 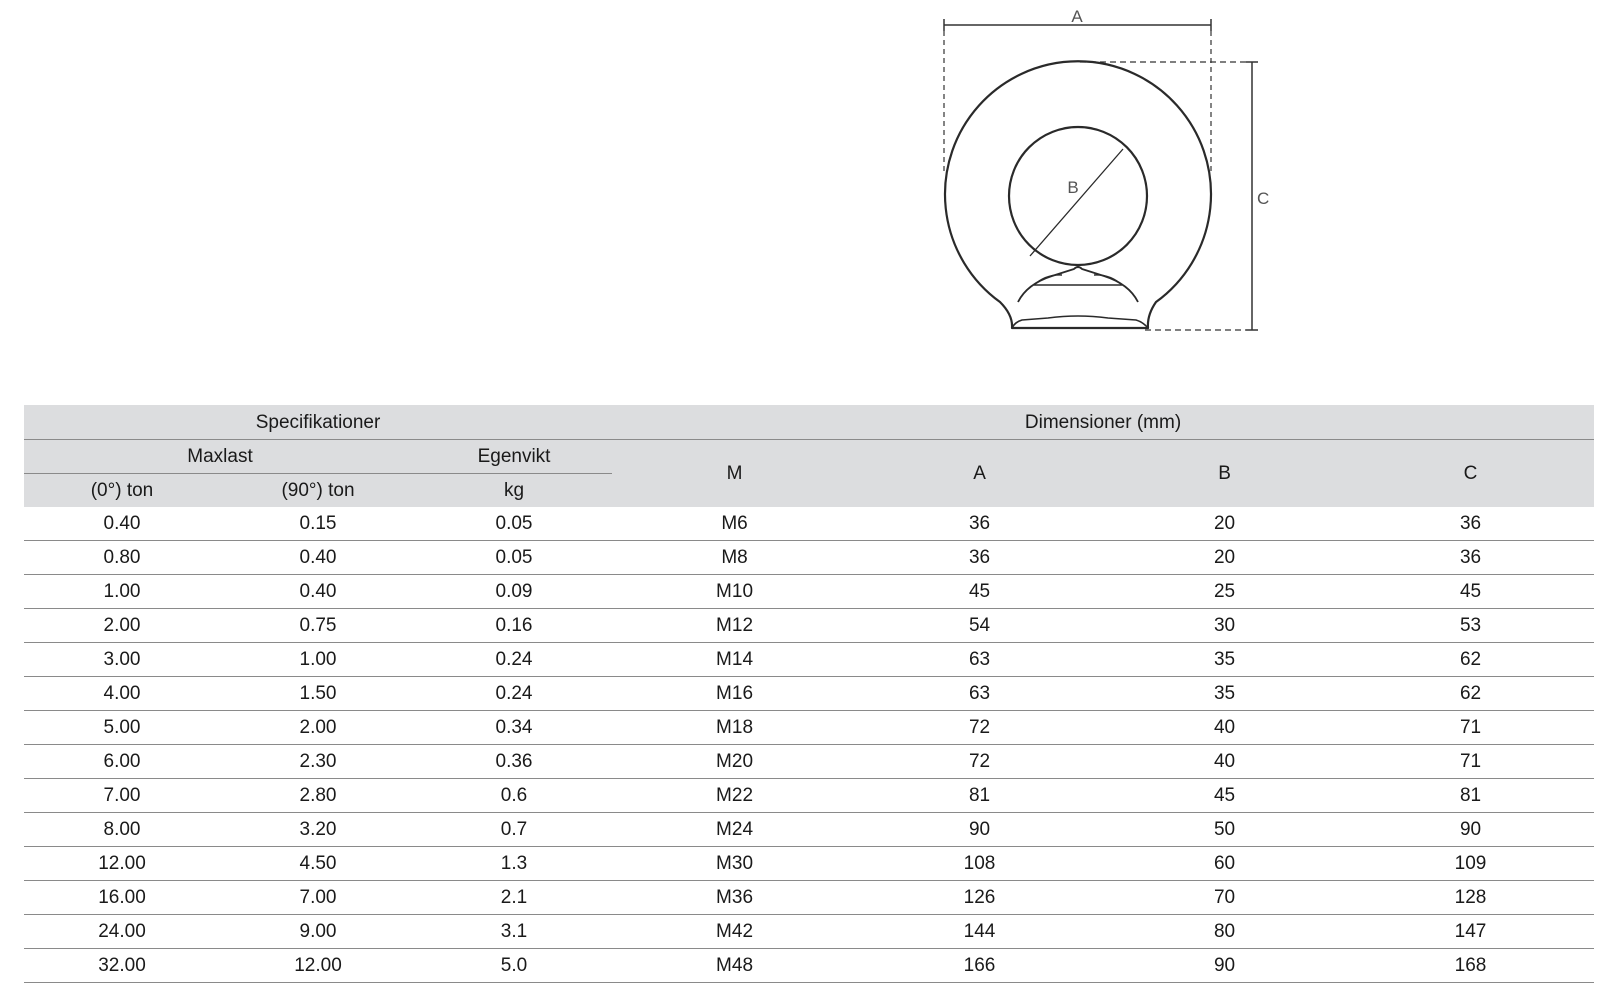 I want to click on m-cell: M14, so click(x=735, y=659).